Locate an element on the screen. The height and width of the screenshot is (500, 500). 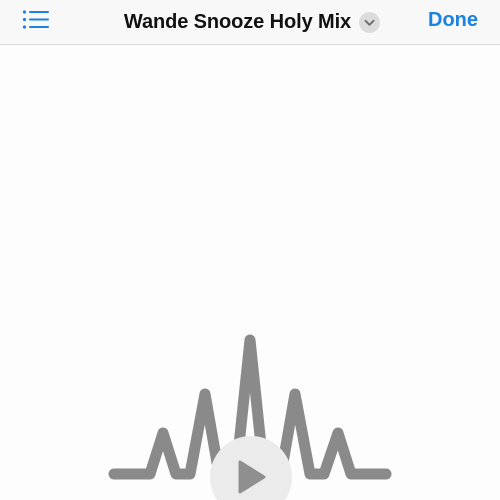
list-button is located at coordinates (38, 20).